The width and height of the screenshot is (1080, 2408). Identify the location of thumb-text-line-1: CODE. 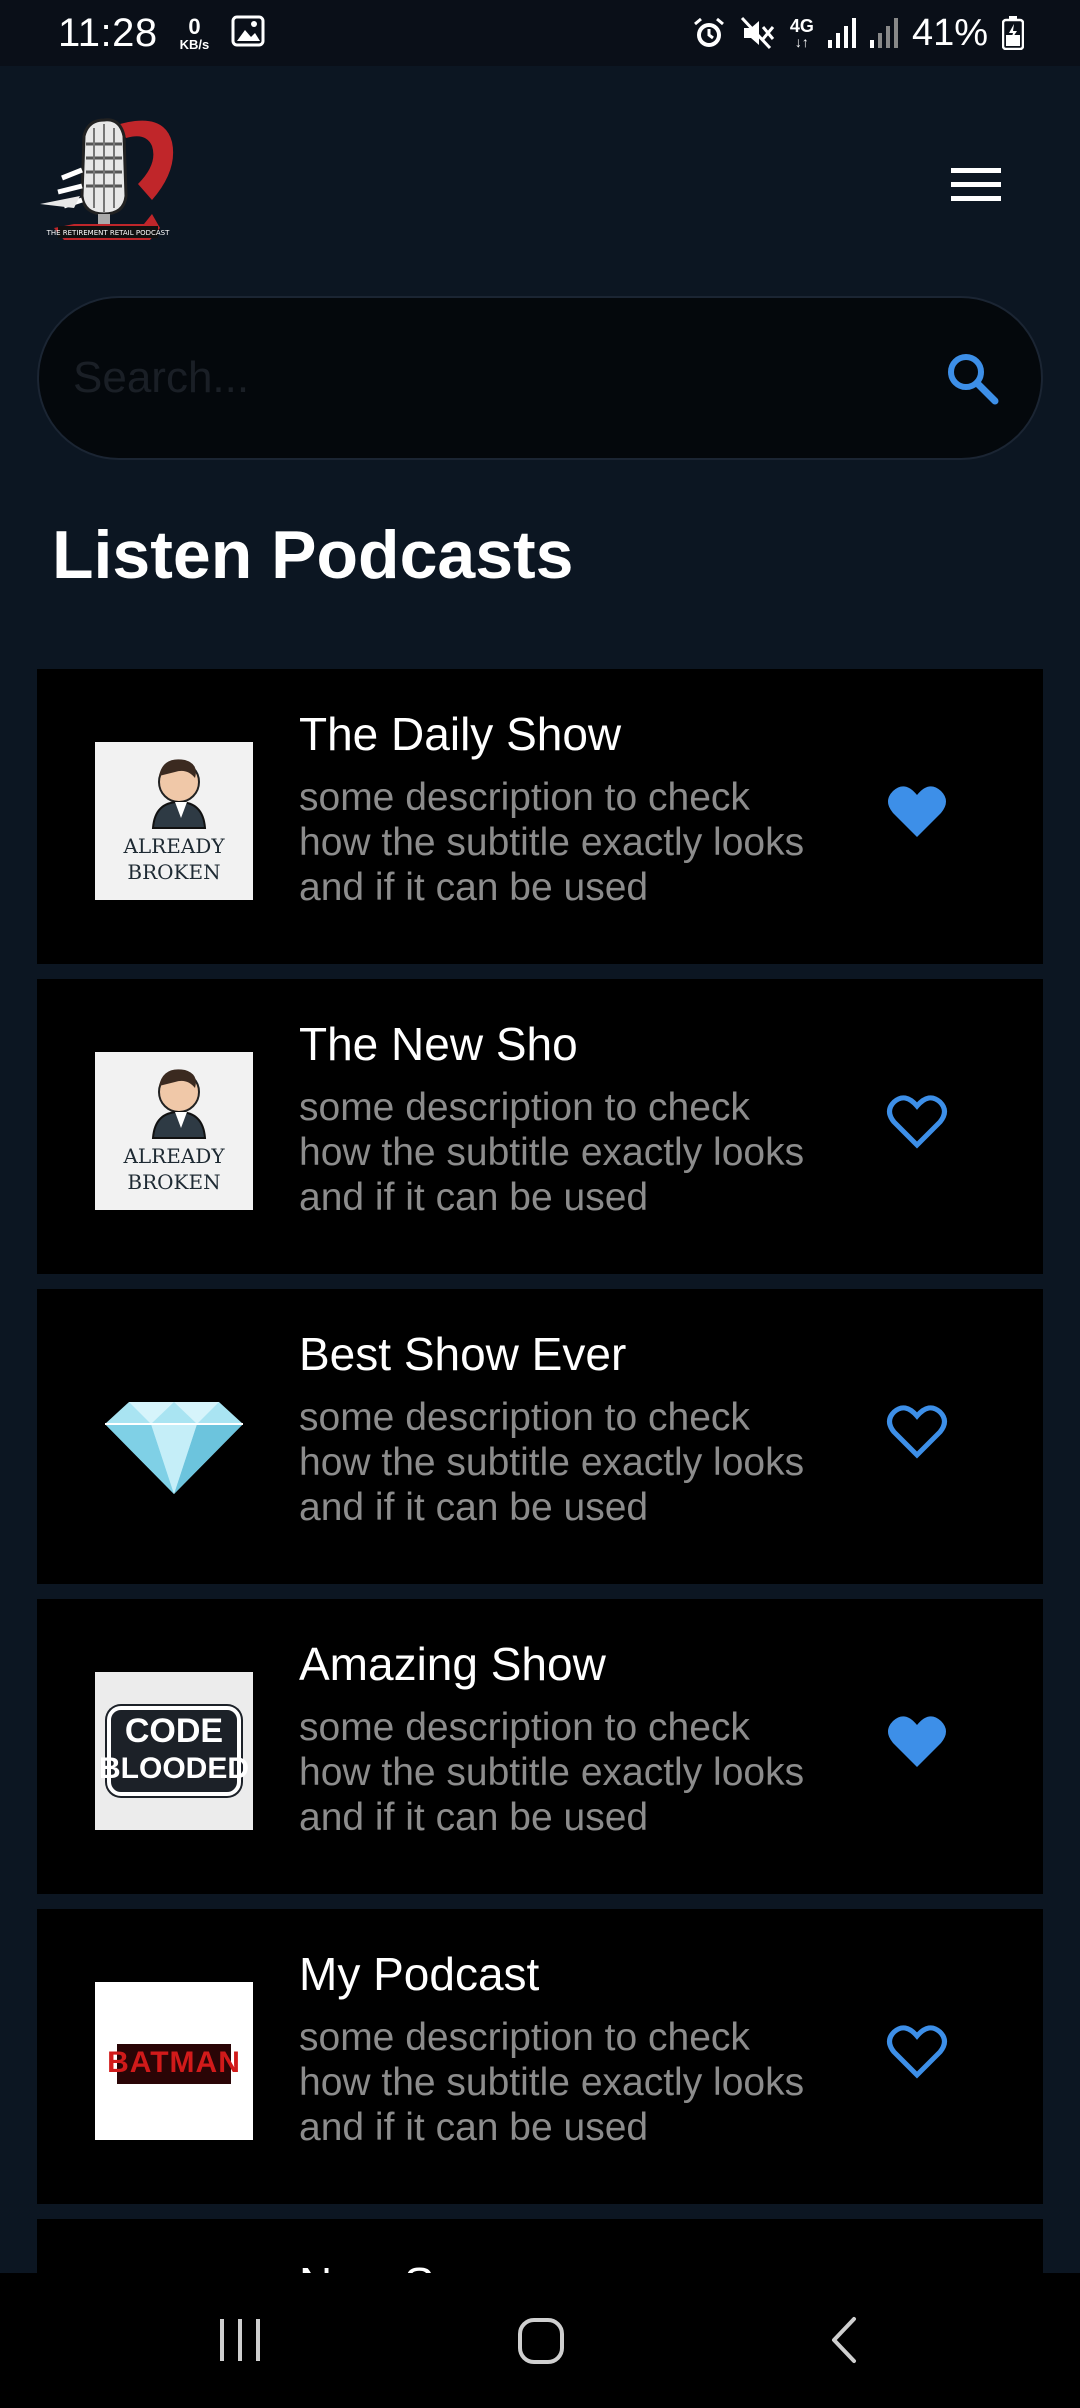
(174, 1731).